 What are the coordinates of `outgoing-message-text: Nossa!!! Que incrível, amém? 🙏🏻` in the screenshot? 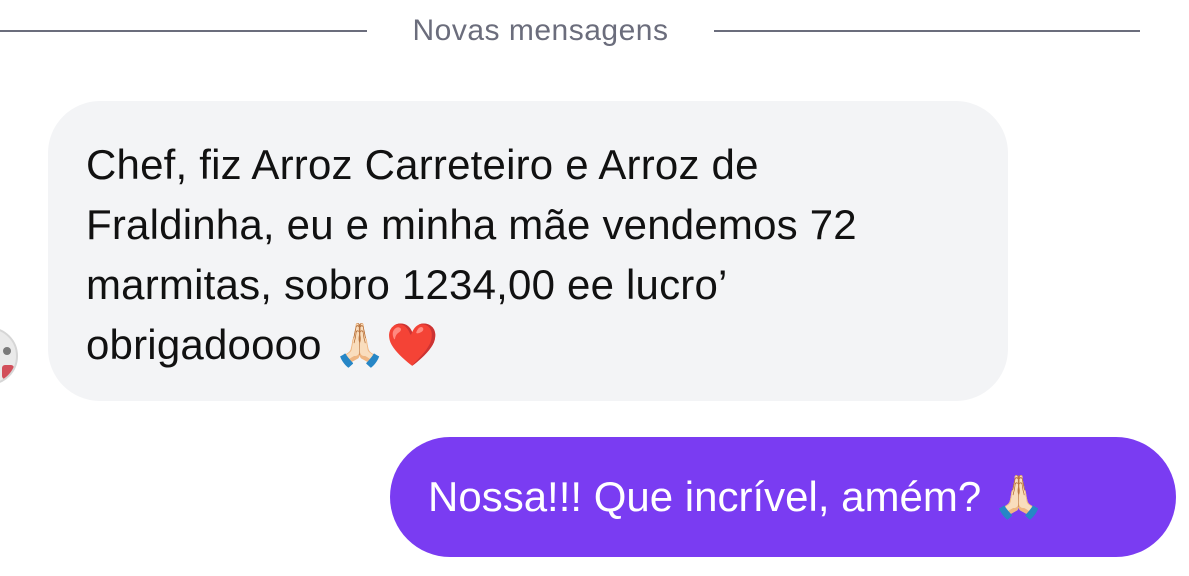 It's located at (737, 496).